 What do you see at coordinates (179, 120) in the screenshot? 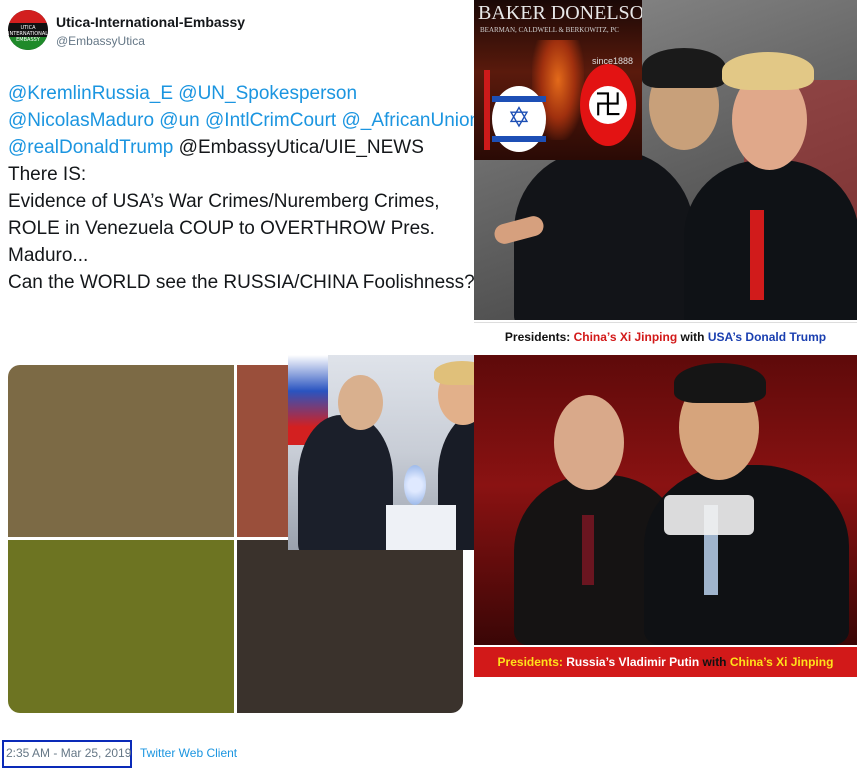
I see `mention-link: @un` at bounding box center [179, 120].